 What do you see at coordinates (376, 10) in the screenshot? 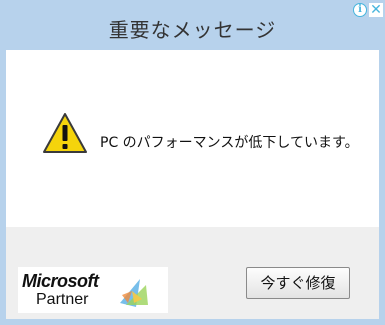
I see `close-icon: ✕` at bounding box center [376, 10].